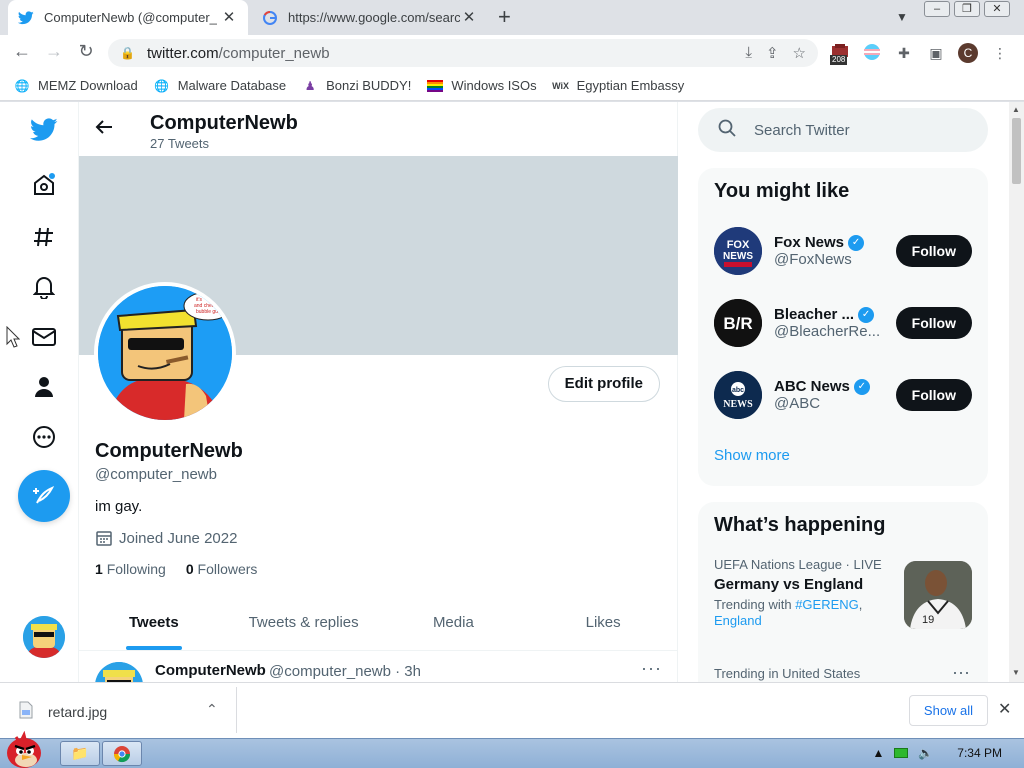 This screenshot has height=768, width=1024. What do you see at coordinates (797, 403) in the screenshot?
I see `account-handle: @ABC` at bounding box center [797, 403].